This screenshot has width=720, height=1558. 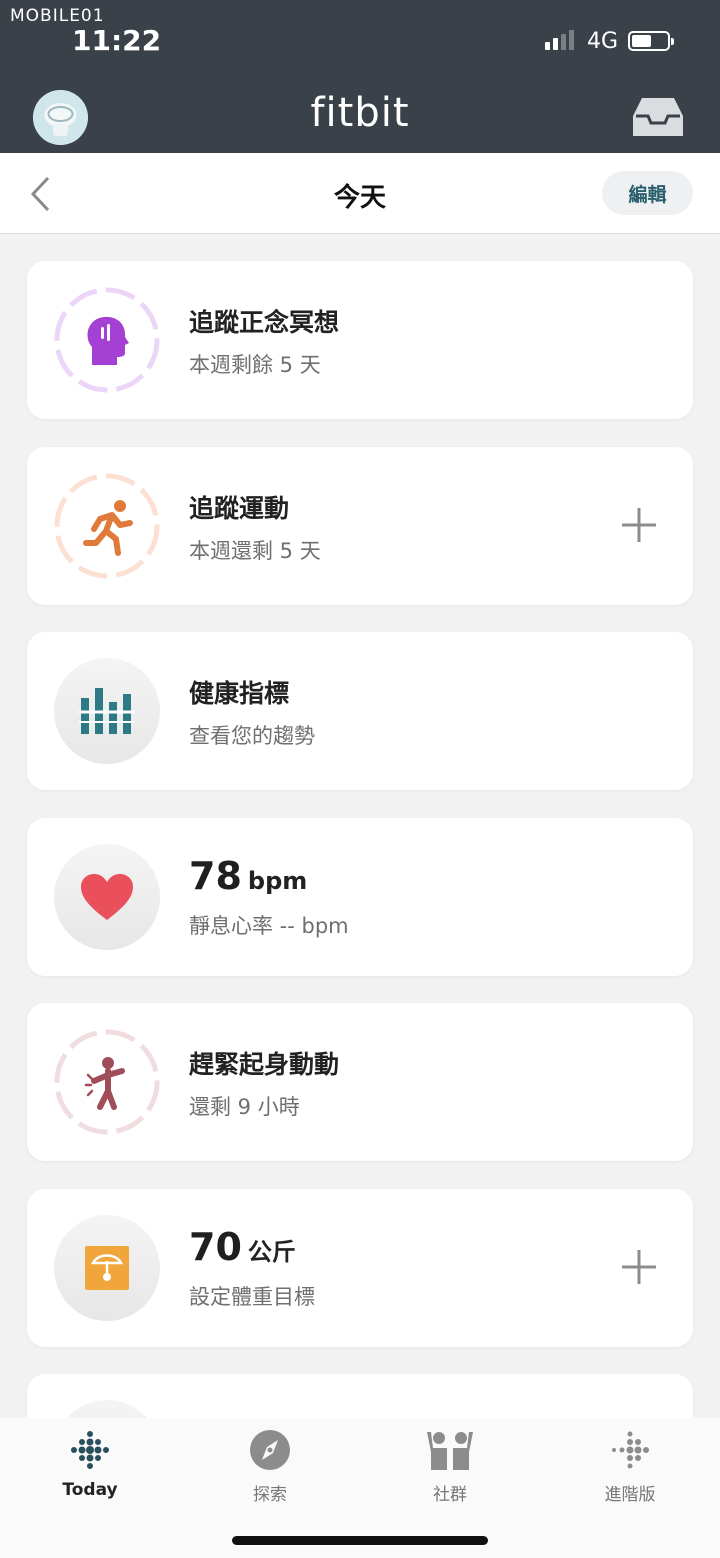 I want to click on card-subtitle: 靜息心率 -- bpm, so click(x=269, y=926).